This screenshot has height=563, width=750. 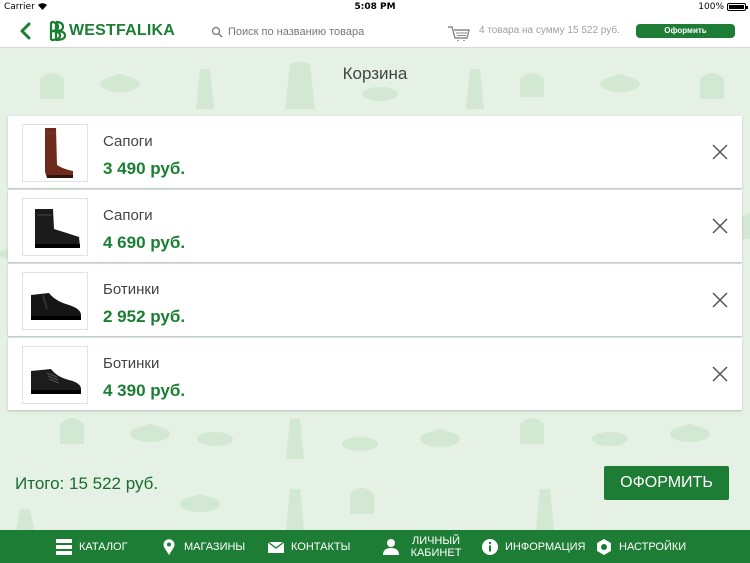 I want to click on tab-catalog: КАТАЛОГ, so click(x=91, y=546).